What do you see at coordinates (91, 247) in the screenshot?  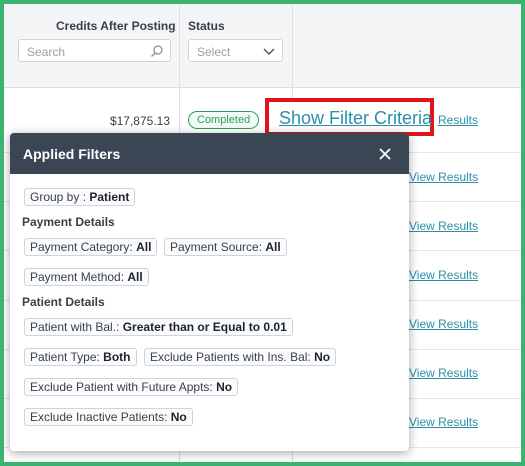 I see `filter-chip-payment-category: Payment Category: All` at bounding box center [91, 247].